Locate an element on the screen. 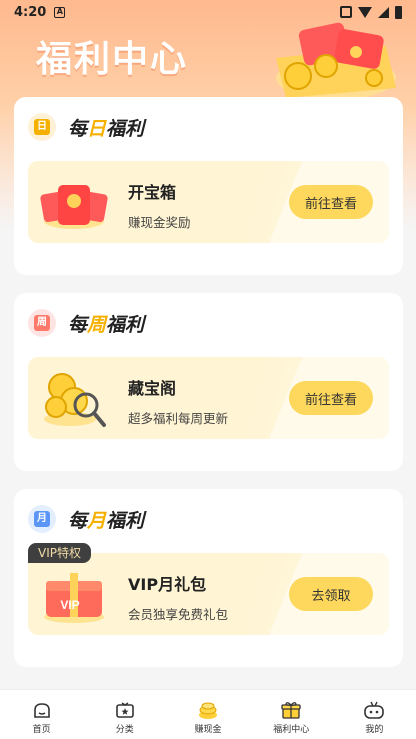 This screenshot has width=416, height=739. nav-category: 分类 is located at coordinates (124, 714).